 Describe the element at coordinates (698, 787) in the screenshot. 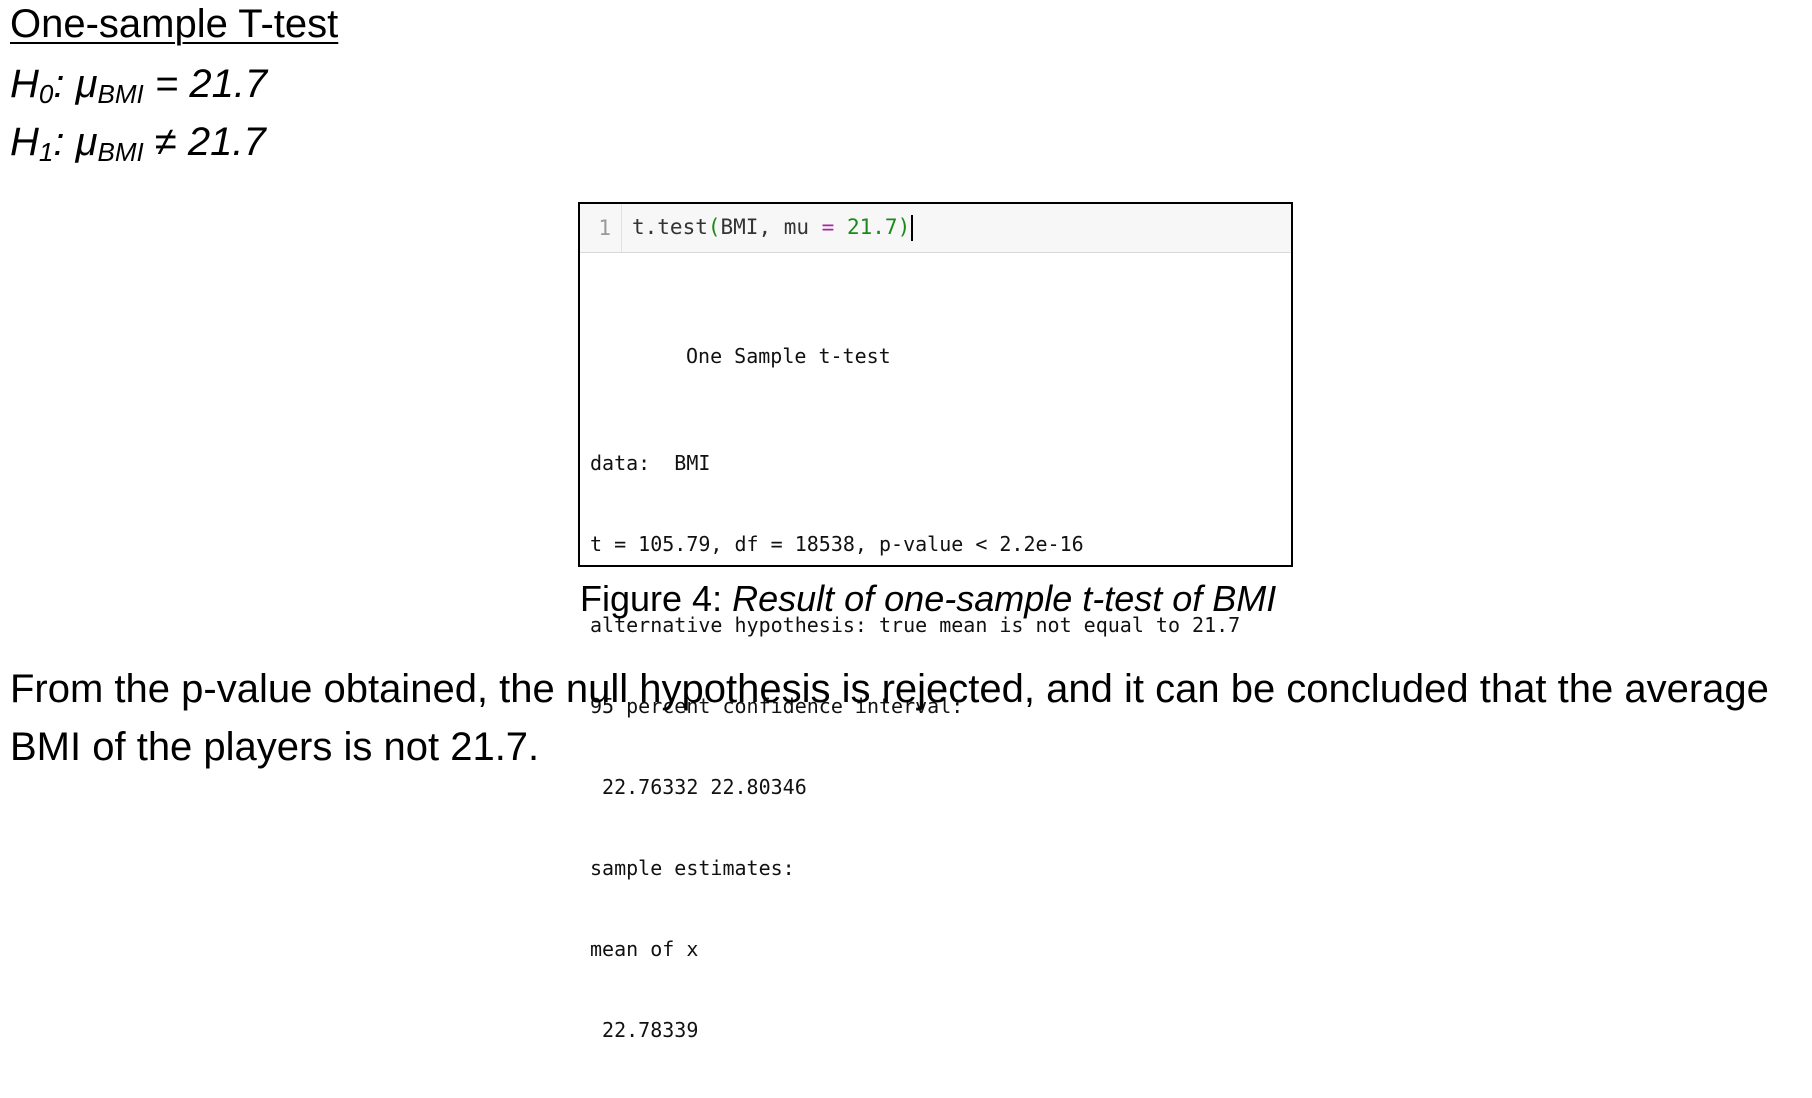

I see `output-line: 22.76332 22.80346` at that location.